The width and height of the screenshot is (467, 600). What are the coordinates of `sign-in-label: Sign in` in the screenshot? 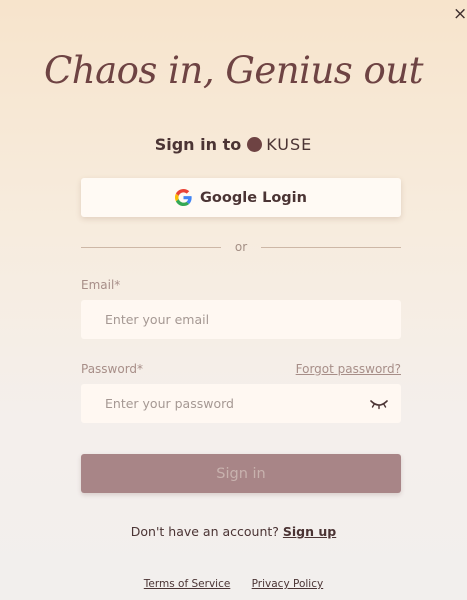 It's located at (241, 473).